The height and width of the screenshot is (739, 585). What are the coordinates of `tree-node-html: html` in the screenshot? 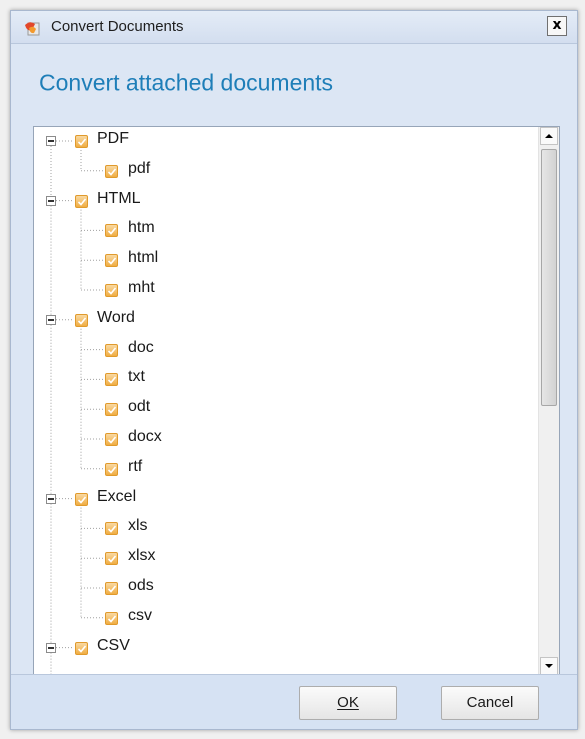 It's located at (286, 261).